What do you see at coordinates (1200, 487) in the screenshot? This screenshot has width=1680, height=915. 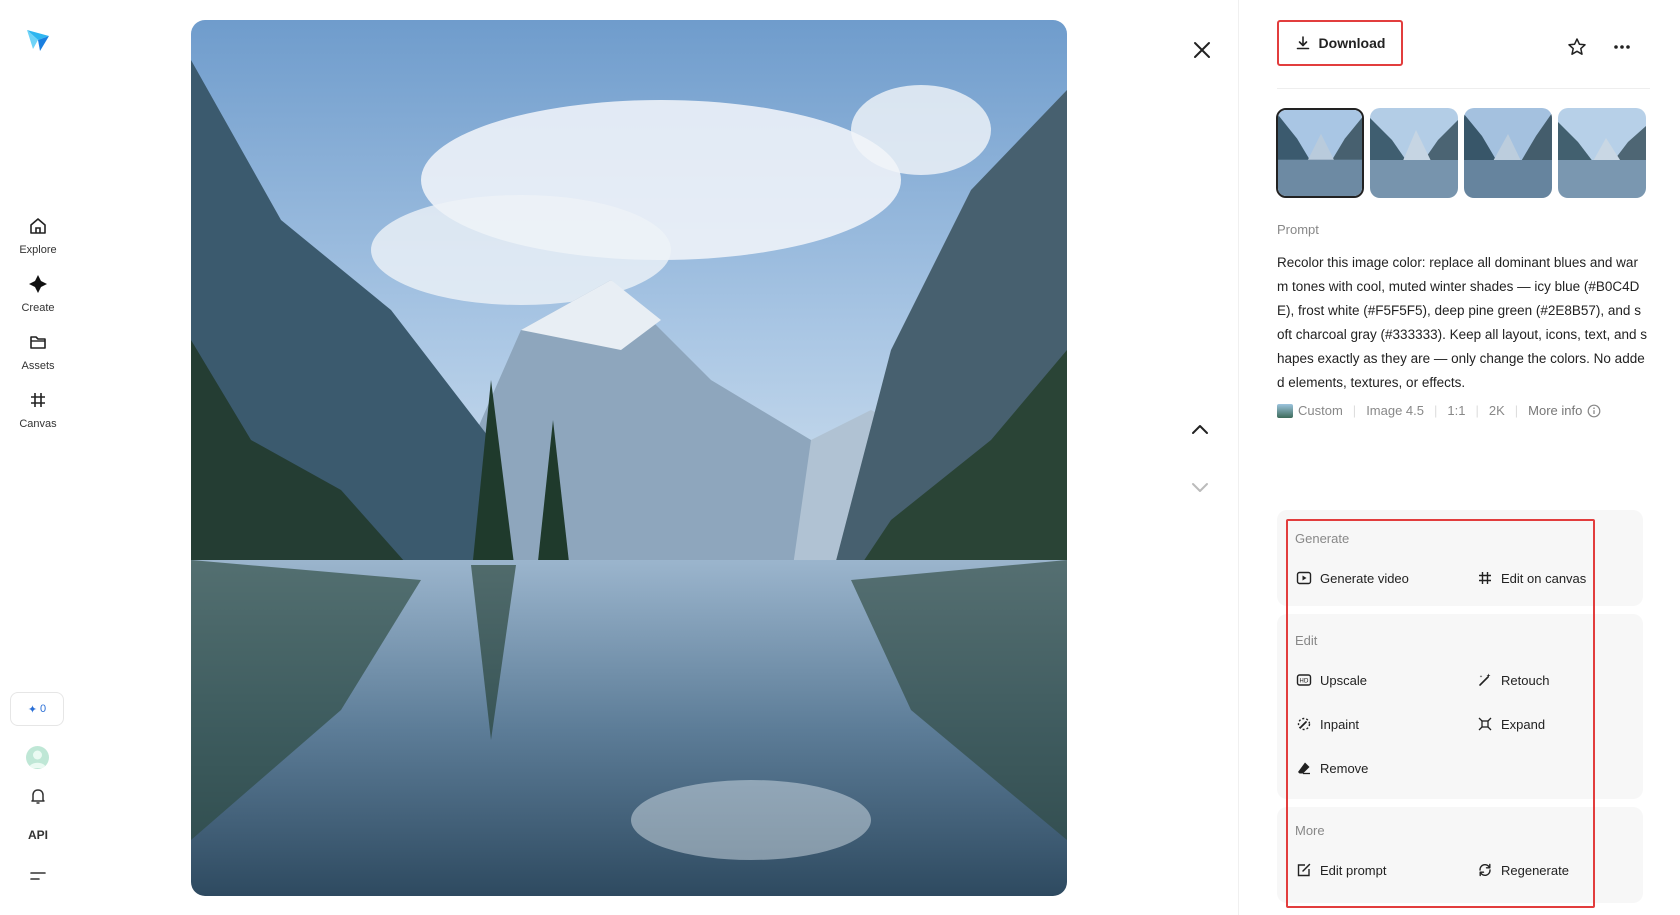 I see `chevron-down-icon` at bounding box center [1200, 487].